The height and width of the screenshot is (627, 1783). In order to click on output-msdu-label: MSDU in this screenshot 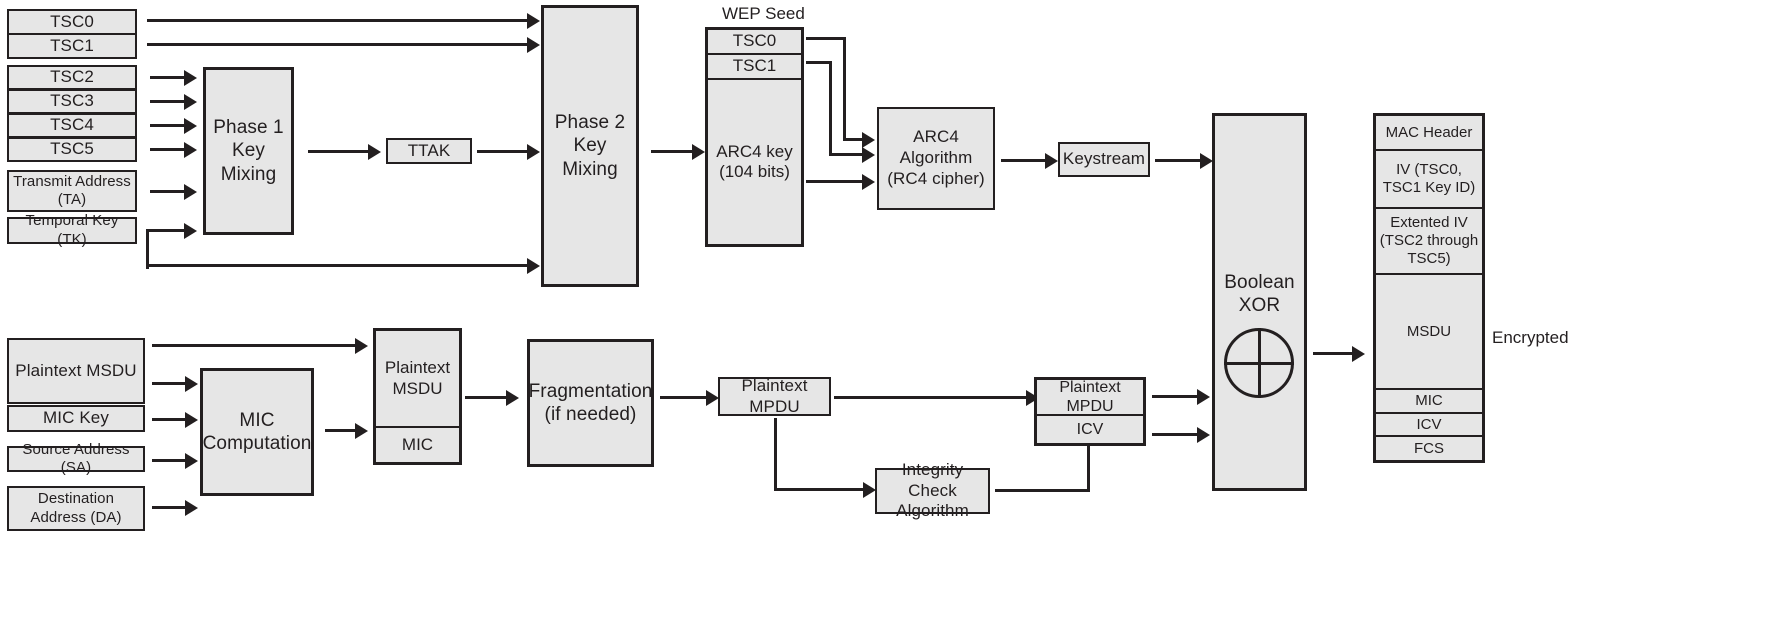, I will do `click(1429, 331)`.